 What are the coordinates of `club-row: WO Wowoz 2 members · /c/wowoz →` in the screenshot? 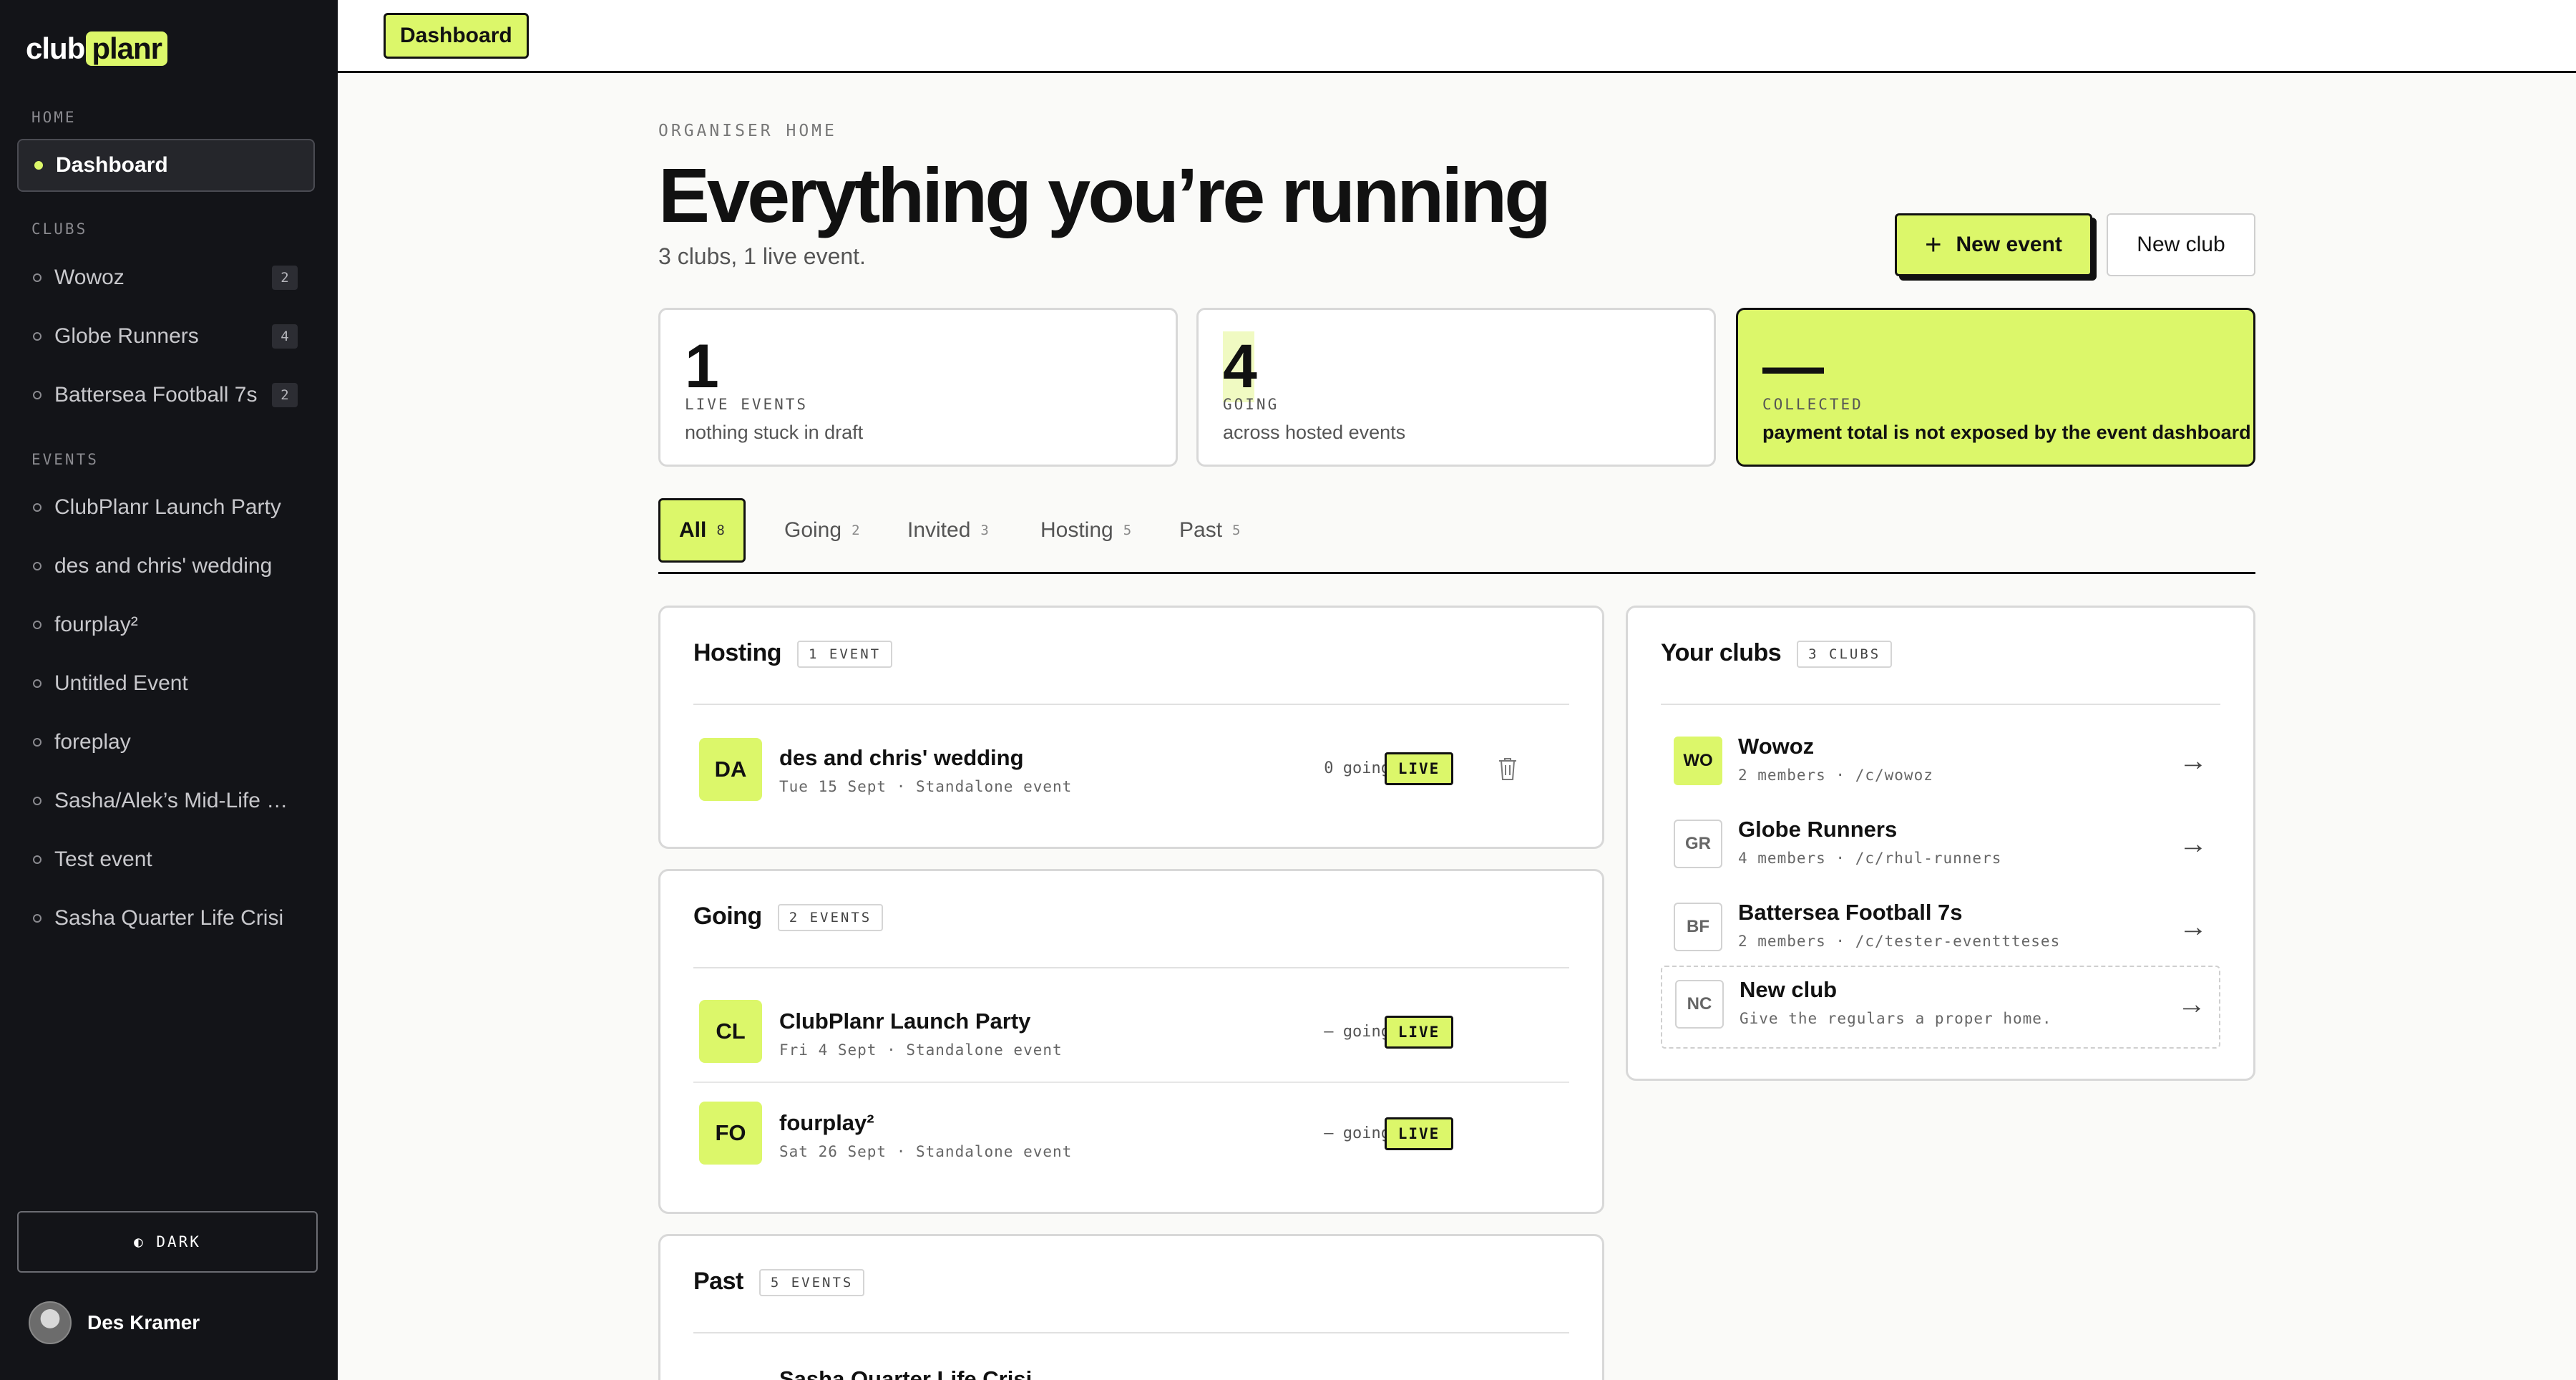 It's located at (1940, 766).